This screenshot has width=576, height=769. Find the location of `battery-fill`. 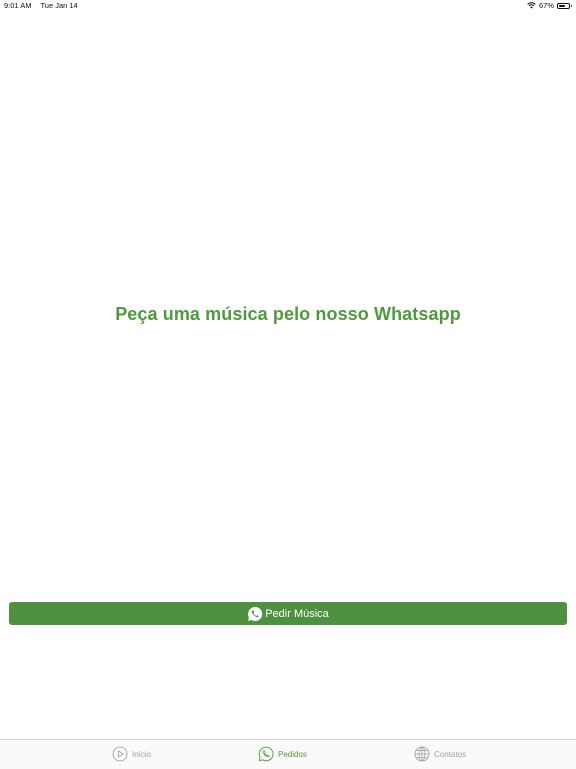

battery-fill is located at coordinates (562, 5).